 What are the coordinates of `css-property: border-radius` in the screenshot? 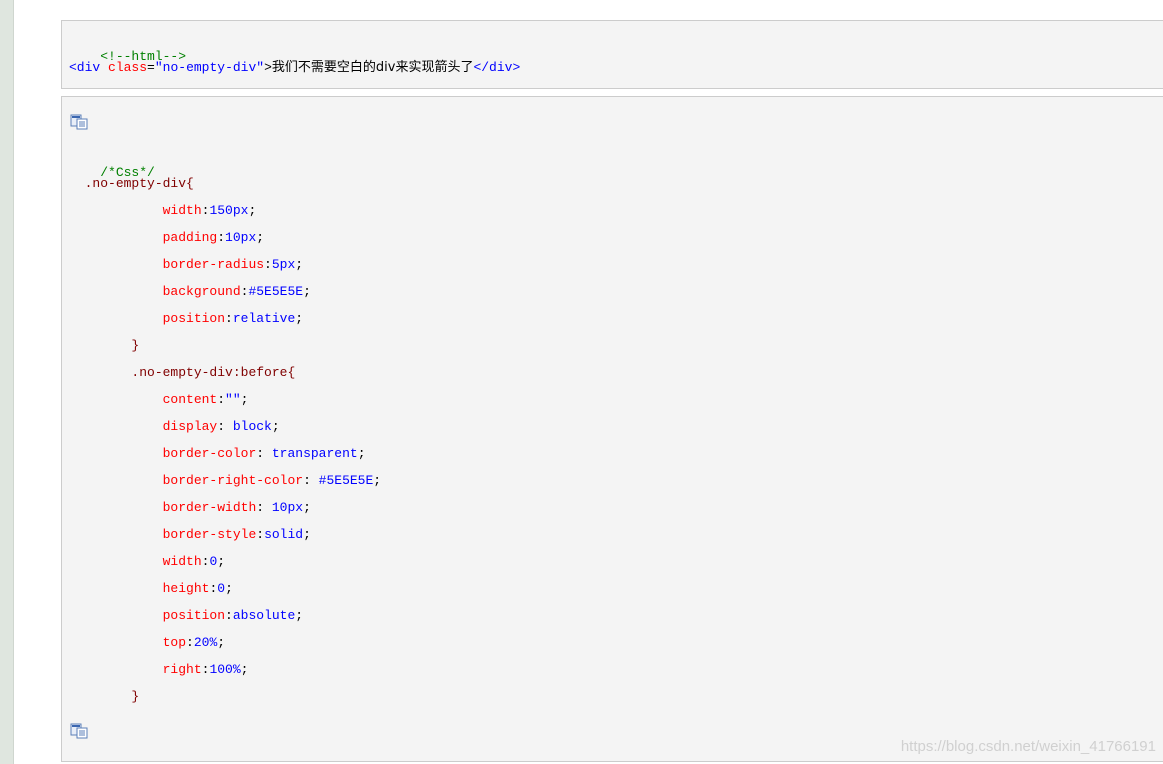 It's located at (213, 264).